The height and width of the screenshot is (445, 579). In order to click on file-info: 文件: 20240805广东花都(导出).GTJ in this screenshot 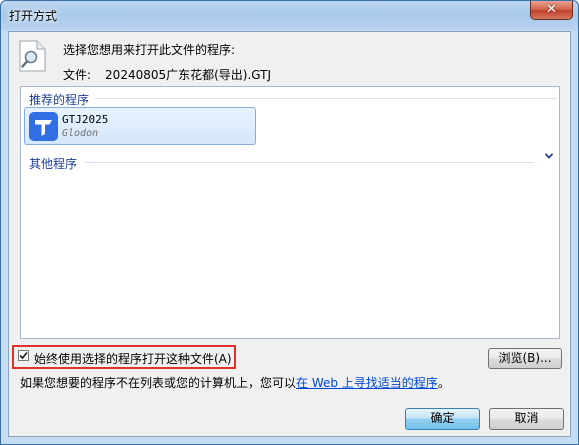, I will do `click(167, 74)`.